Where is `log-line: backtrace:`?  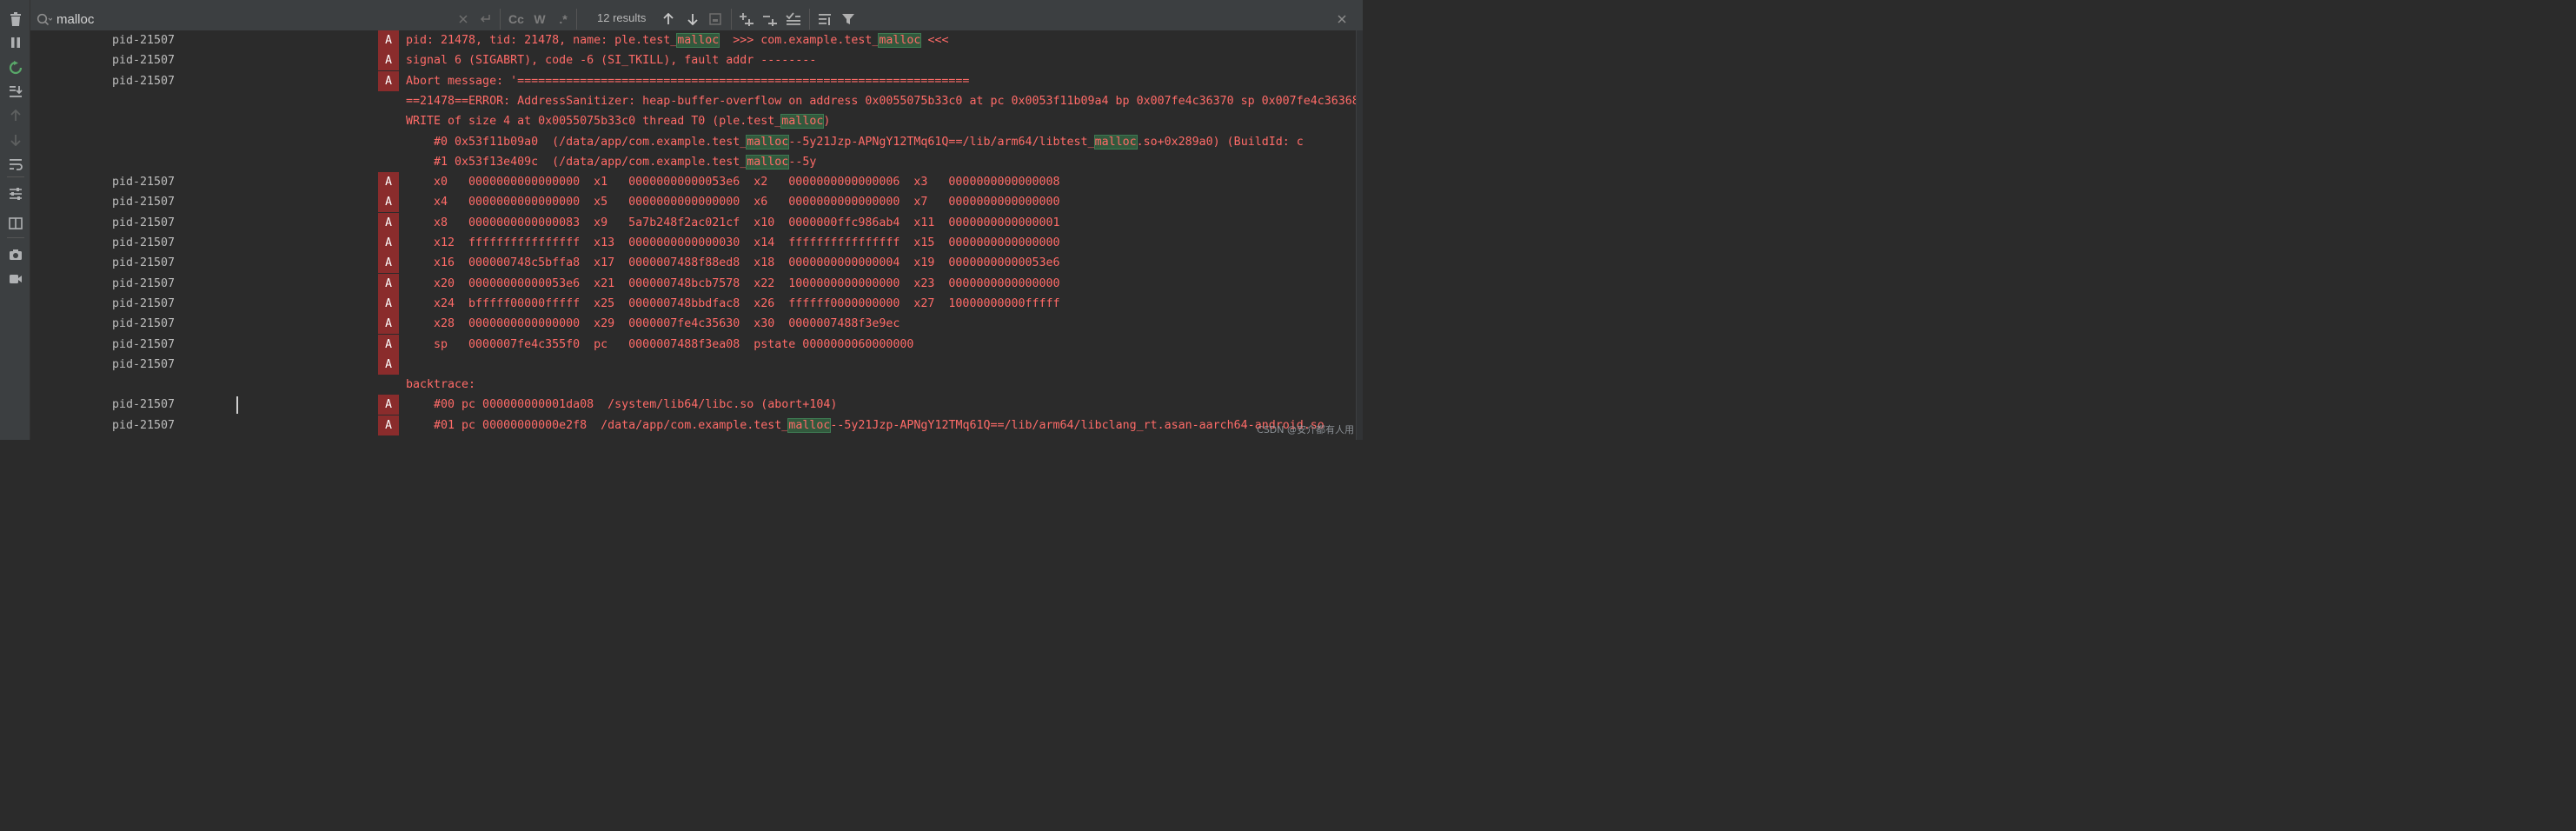 log-line: backtrace: is located at coordinates (693, 385).